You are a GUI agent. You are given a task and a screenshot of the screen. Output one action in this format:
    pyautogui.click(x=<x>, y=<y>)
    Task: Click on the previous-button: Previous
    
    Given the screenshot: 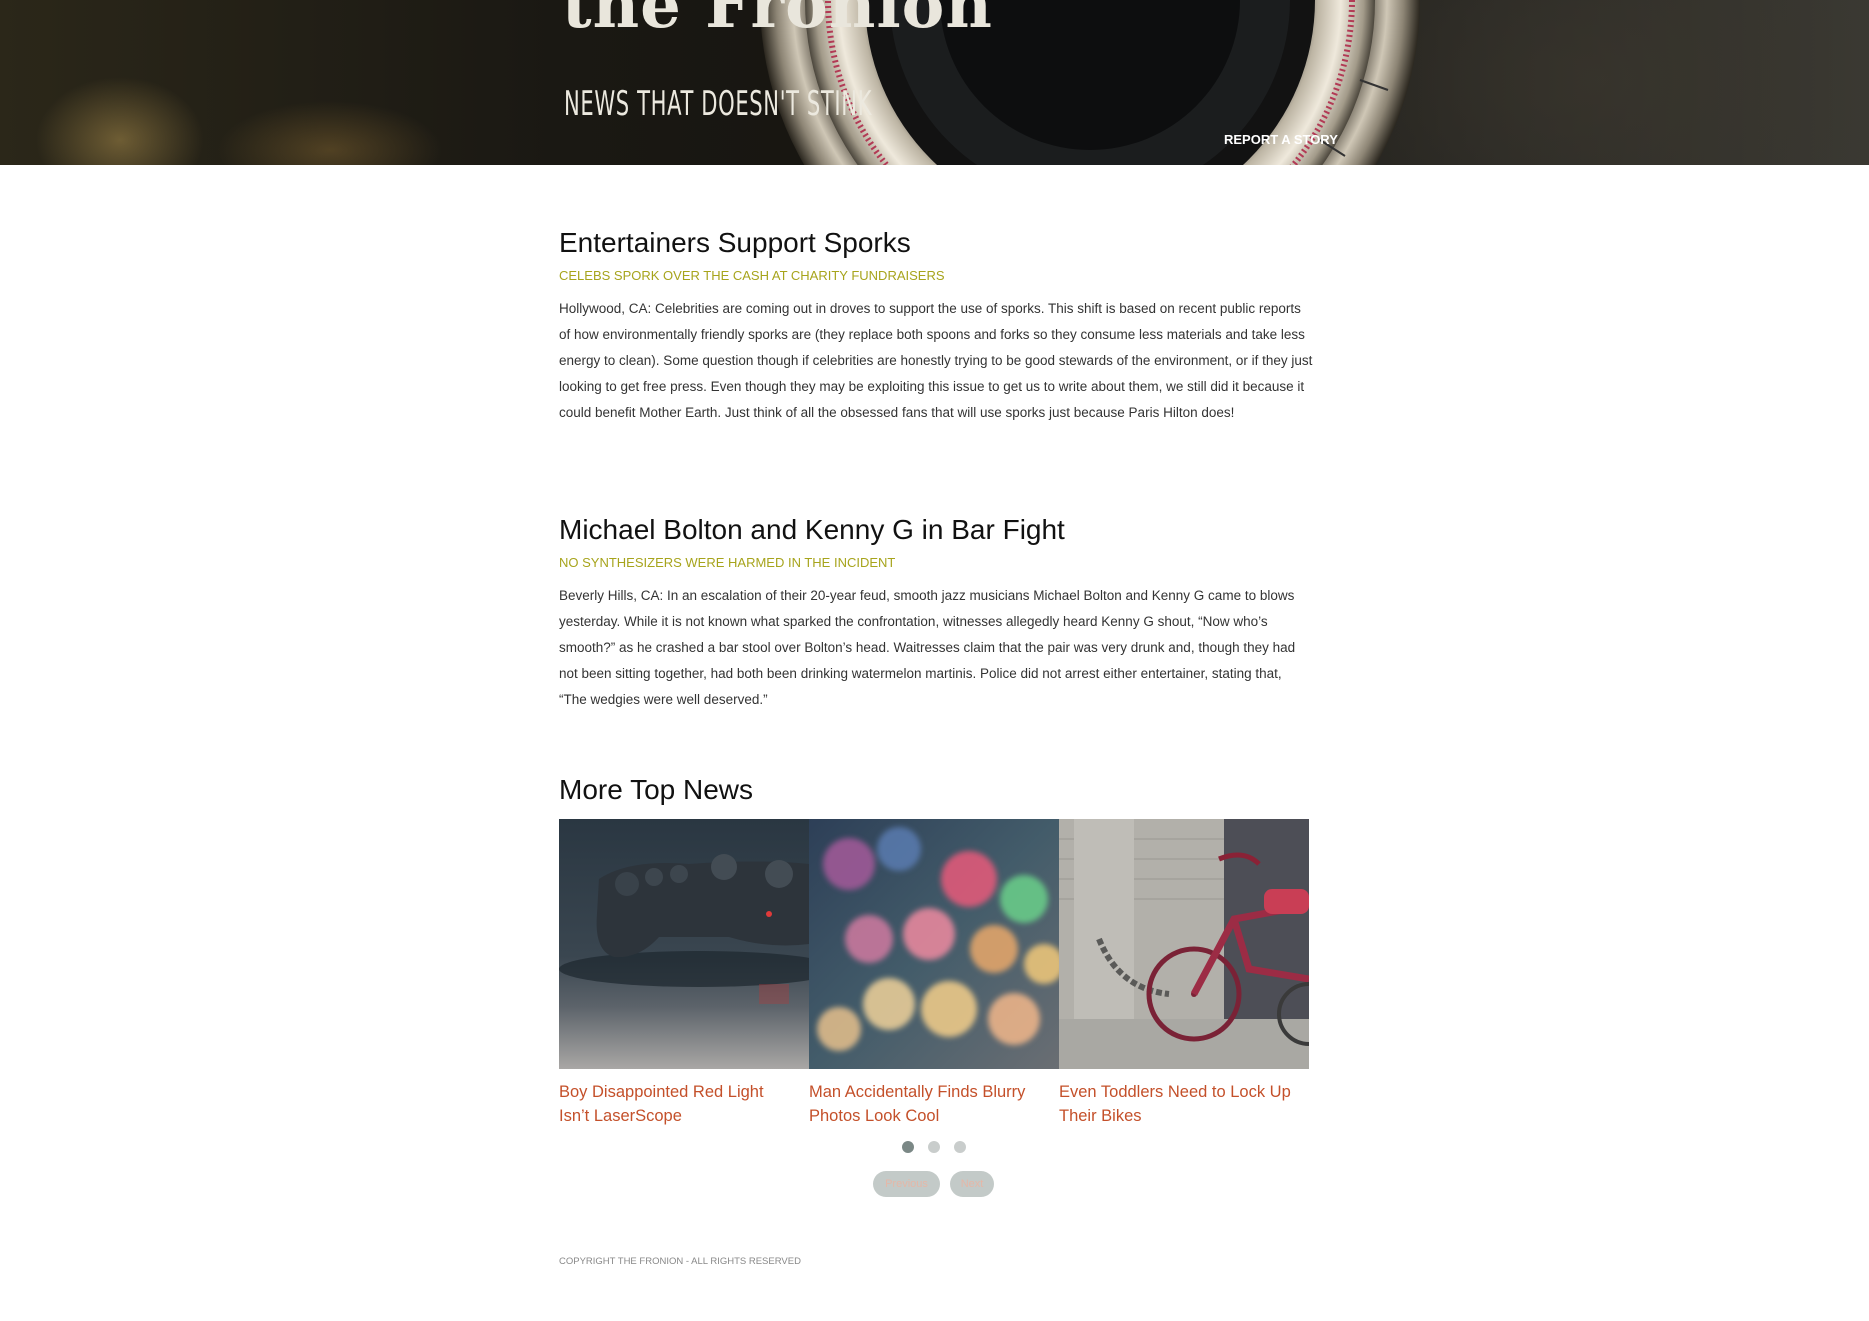 What is the action you would take?
    pyautogui.click(x=906, y=1184)
    